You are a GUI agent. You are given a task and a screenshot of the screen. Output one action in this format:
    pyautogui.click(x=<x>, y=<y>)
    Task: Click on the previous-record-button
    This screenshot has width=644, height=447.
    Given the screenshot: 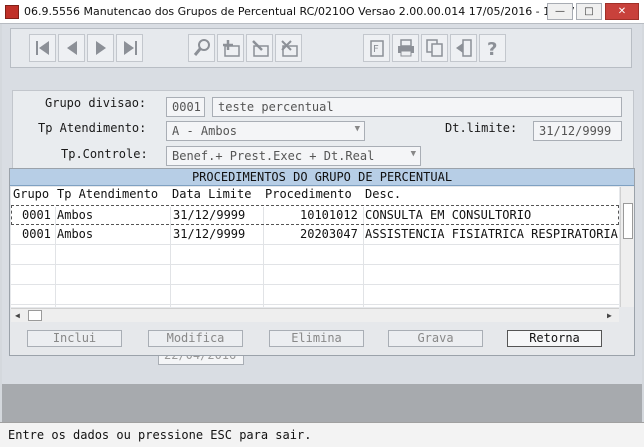 What is the action you would take?
    pyautogui.click(x=71, y=48)
    